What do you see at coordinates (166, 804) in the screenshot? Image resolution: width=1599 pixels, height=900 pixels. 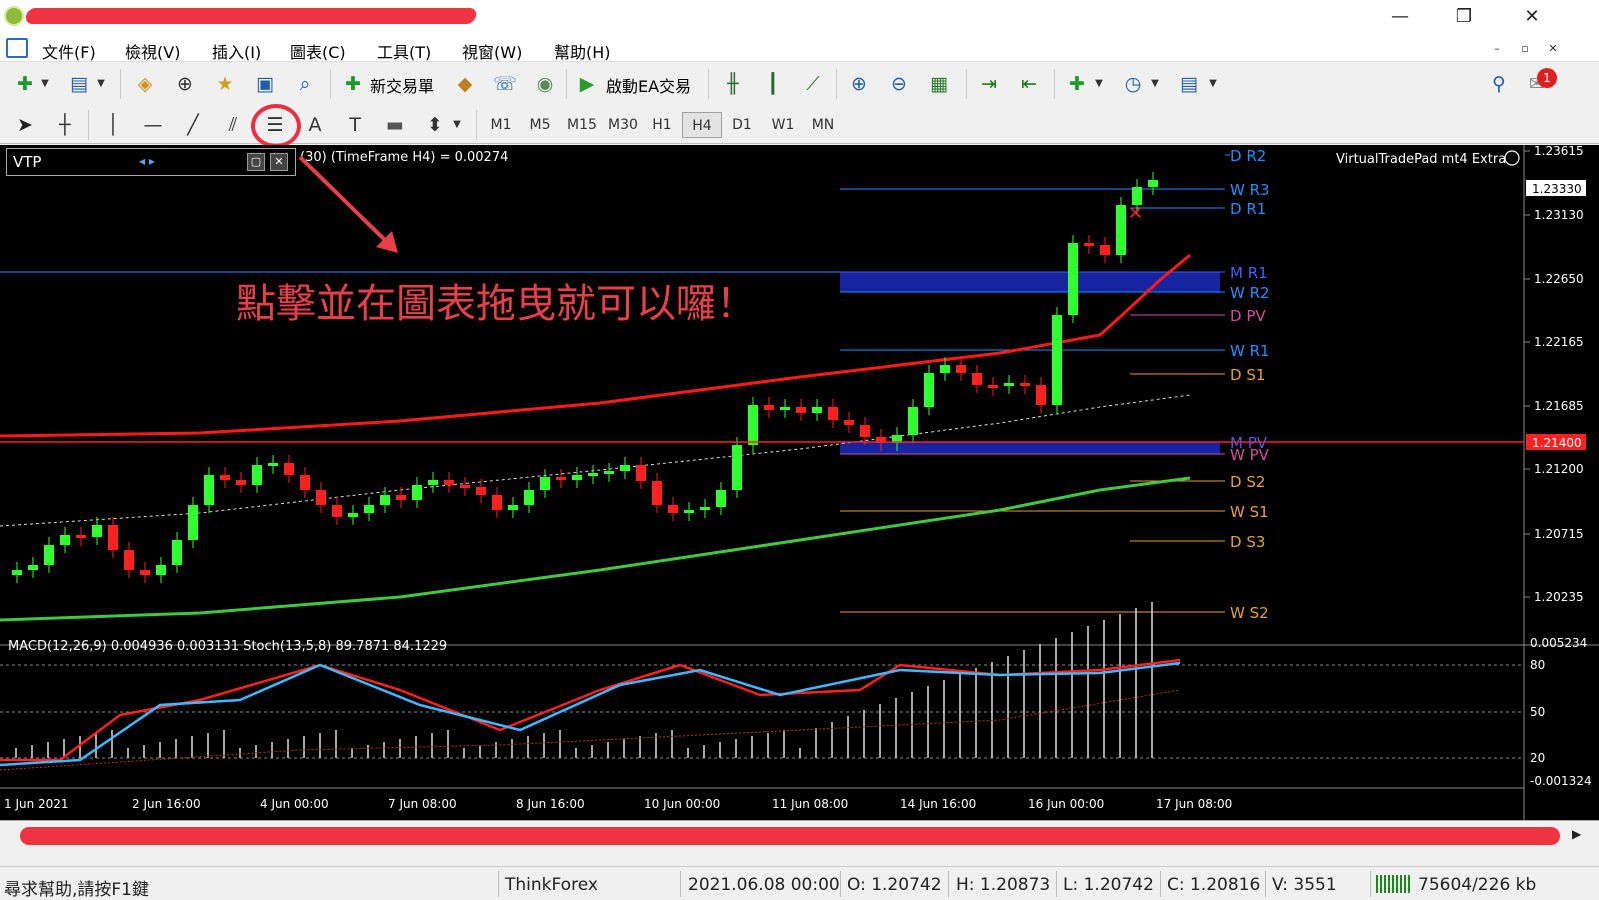 I see `time-label: 2 Jun 16:00` at bounding box center [166, 804].